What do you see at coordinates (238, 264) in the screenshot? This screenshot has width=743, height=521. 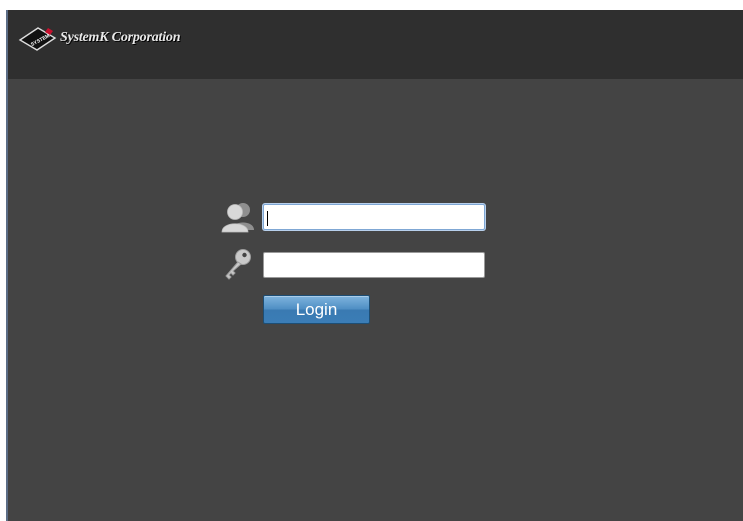 I see `key-icon` at bounding box center [238, 264].